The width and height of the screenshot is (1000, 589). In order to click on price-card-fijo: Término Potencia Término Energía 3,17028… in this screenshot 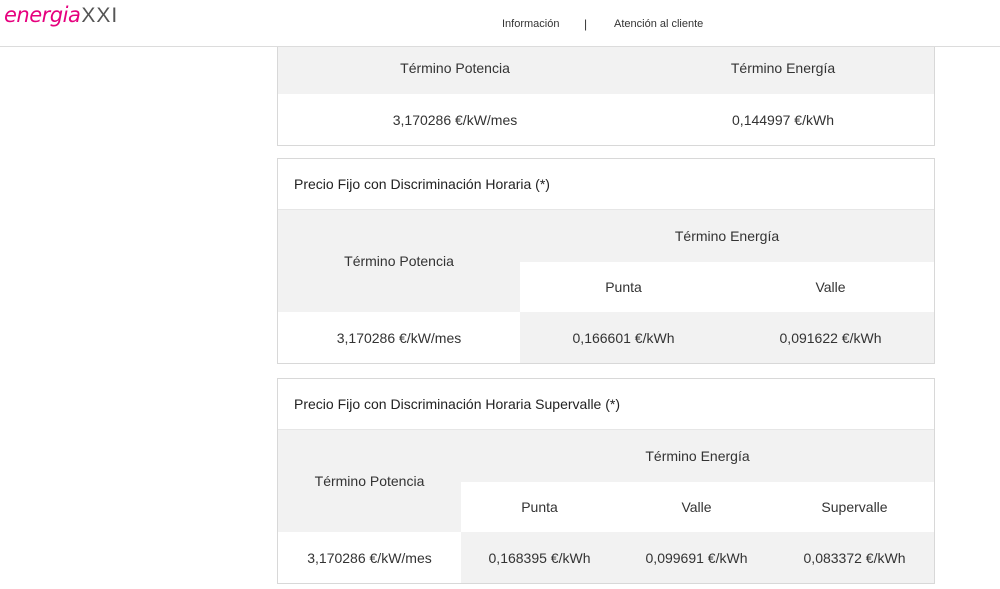, I will do `click(606, 93)`.